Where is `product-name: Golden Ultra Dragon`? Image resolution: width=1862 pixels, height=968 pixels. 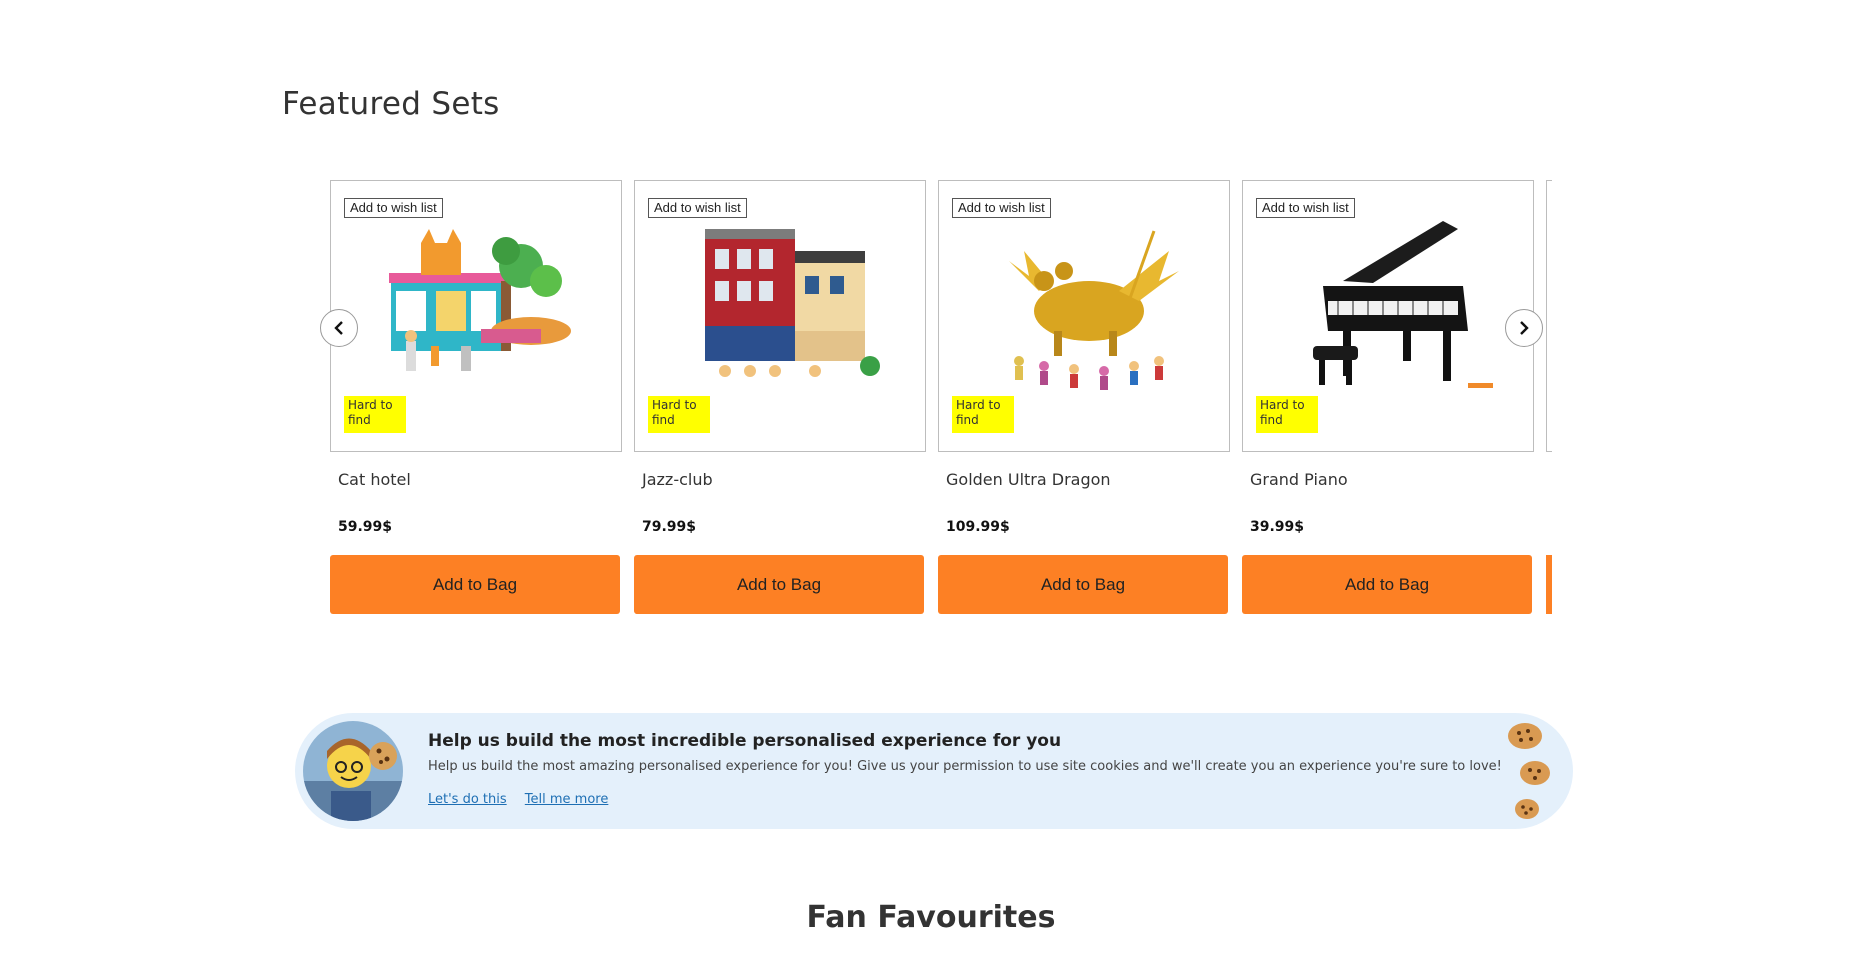 product-name: Golden Ultra Dragon is located at coordinates (1028, 479).